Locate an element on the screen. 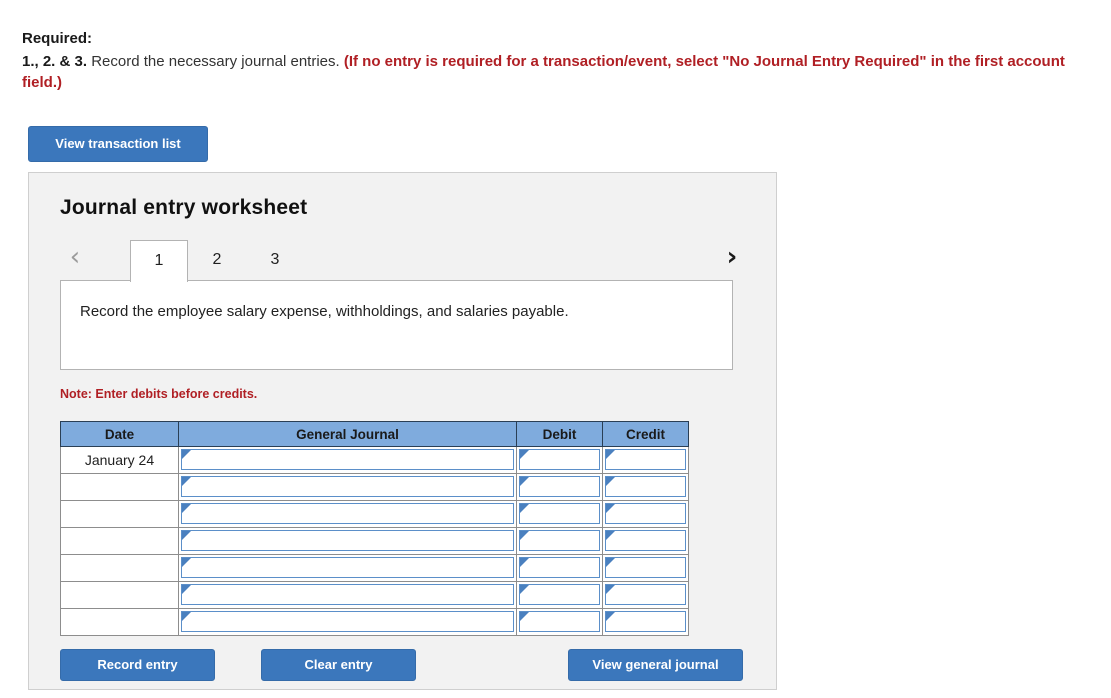 This screenshot has height=698, width=1111. page-title: Journal entry worksheet is located at coordinates (184, 207).